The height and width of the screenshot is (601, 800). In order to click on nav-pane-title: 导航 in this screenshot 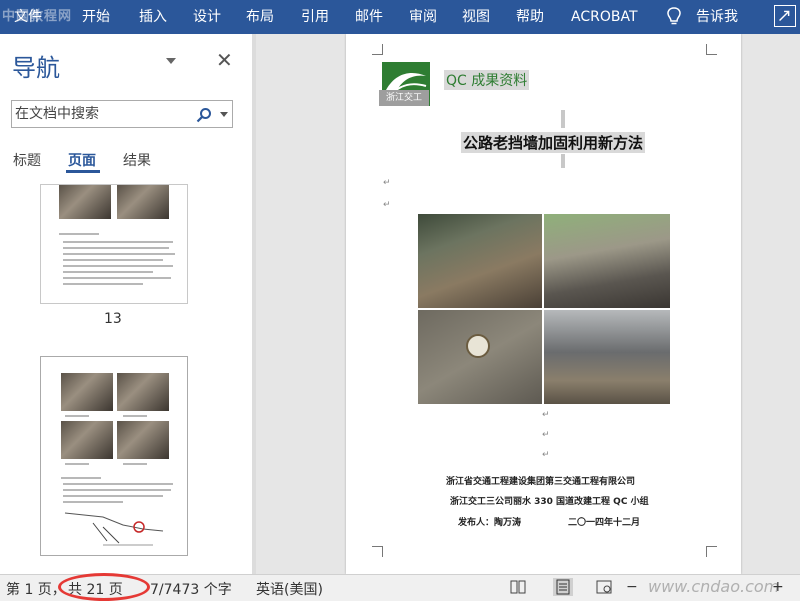, I will do `click(36, 68)`.